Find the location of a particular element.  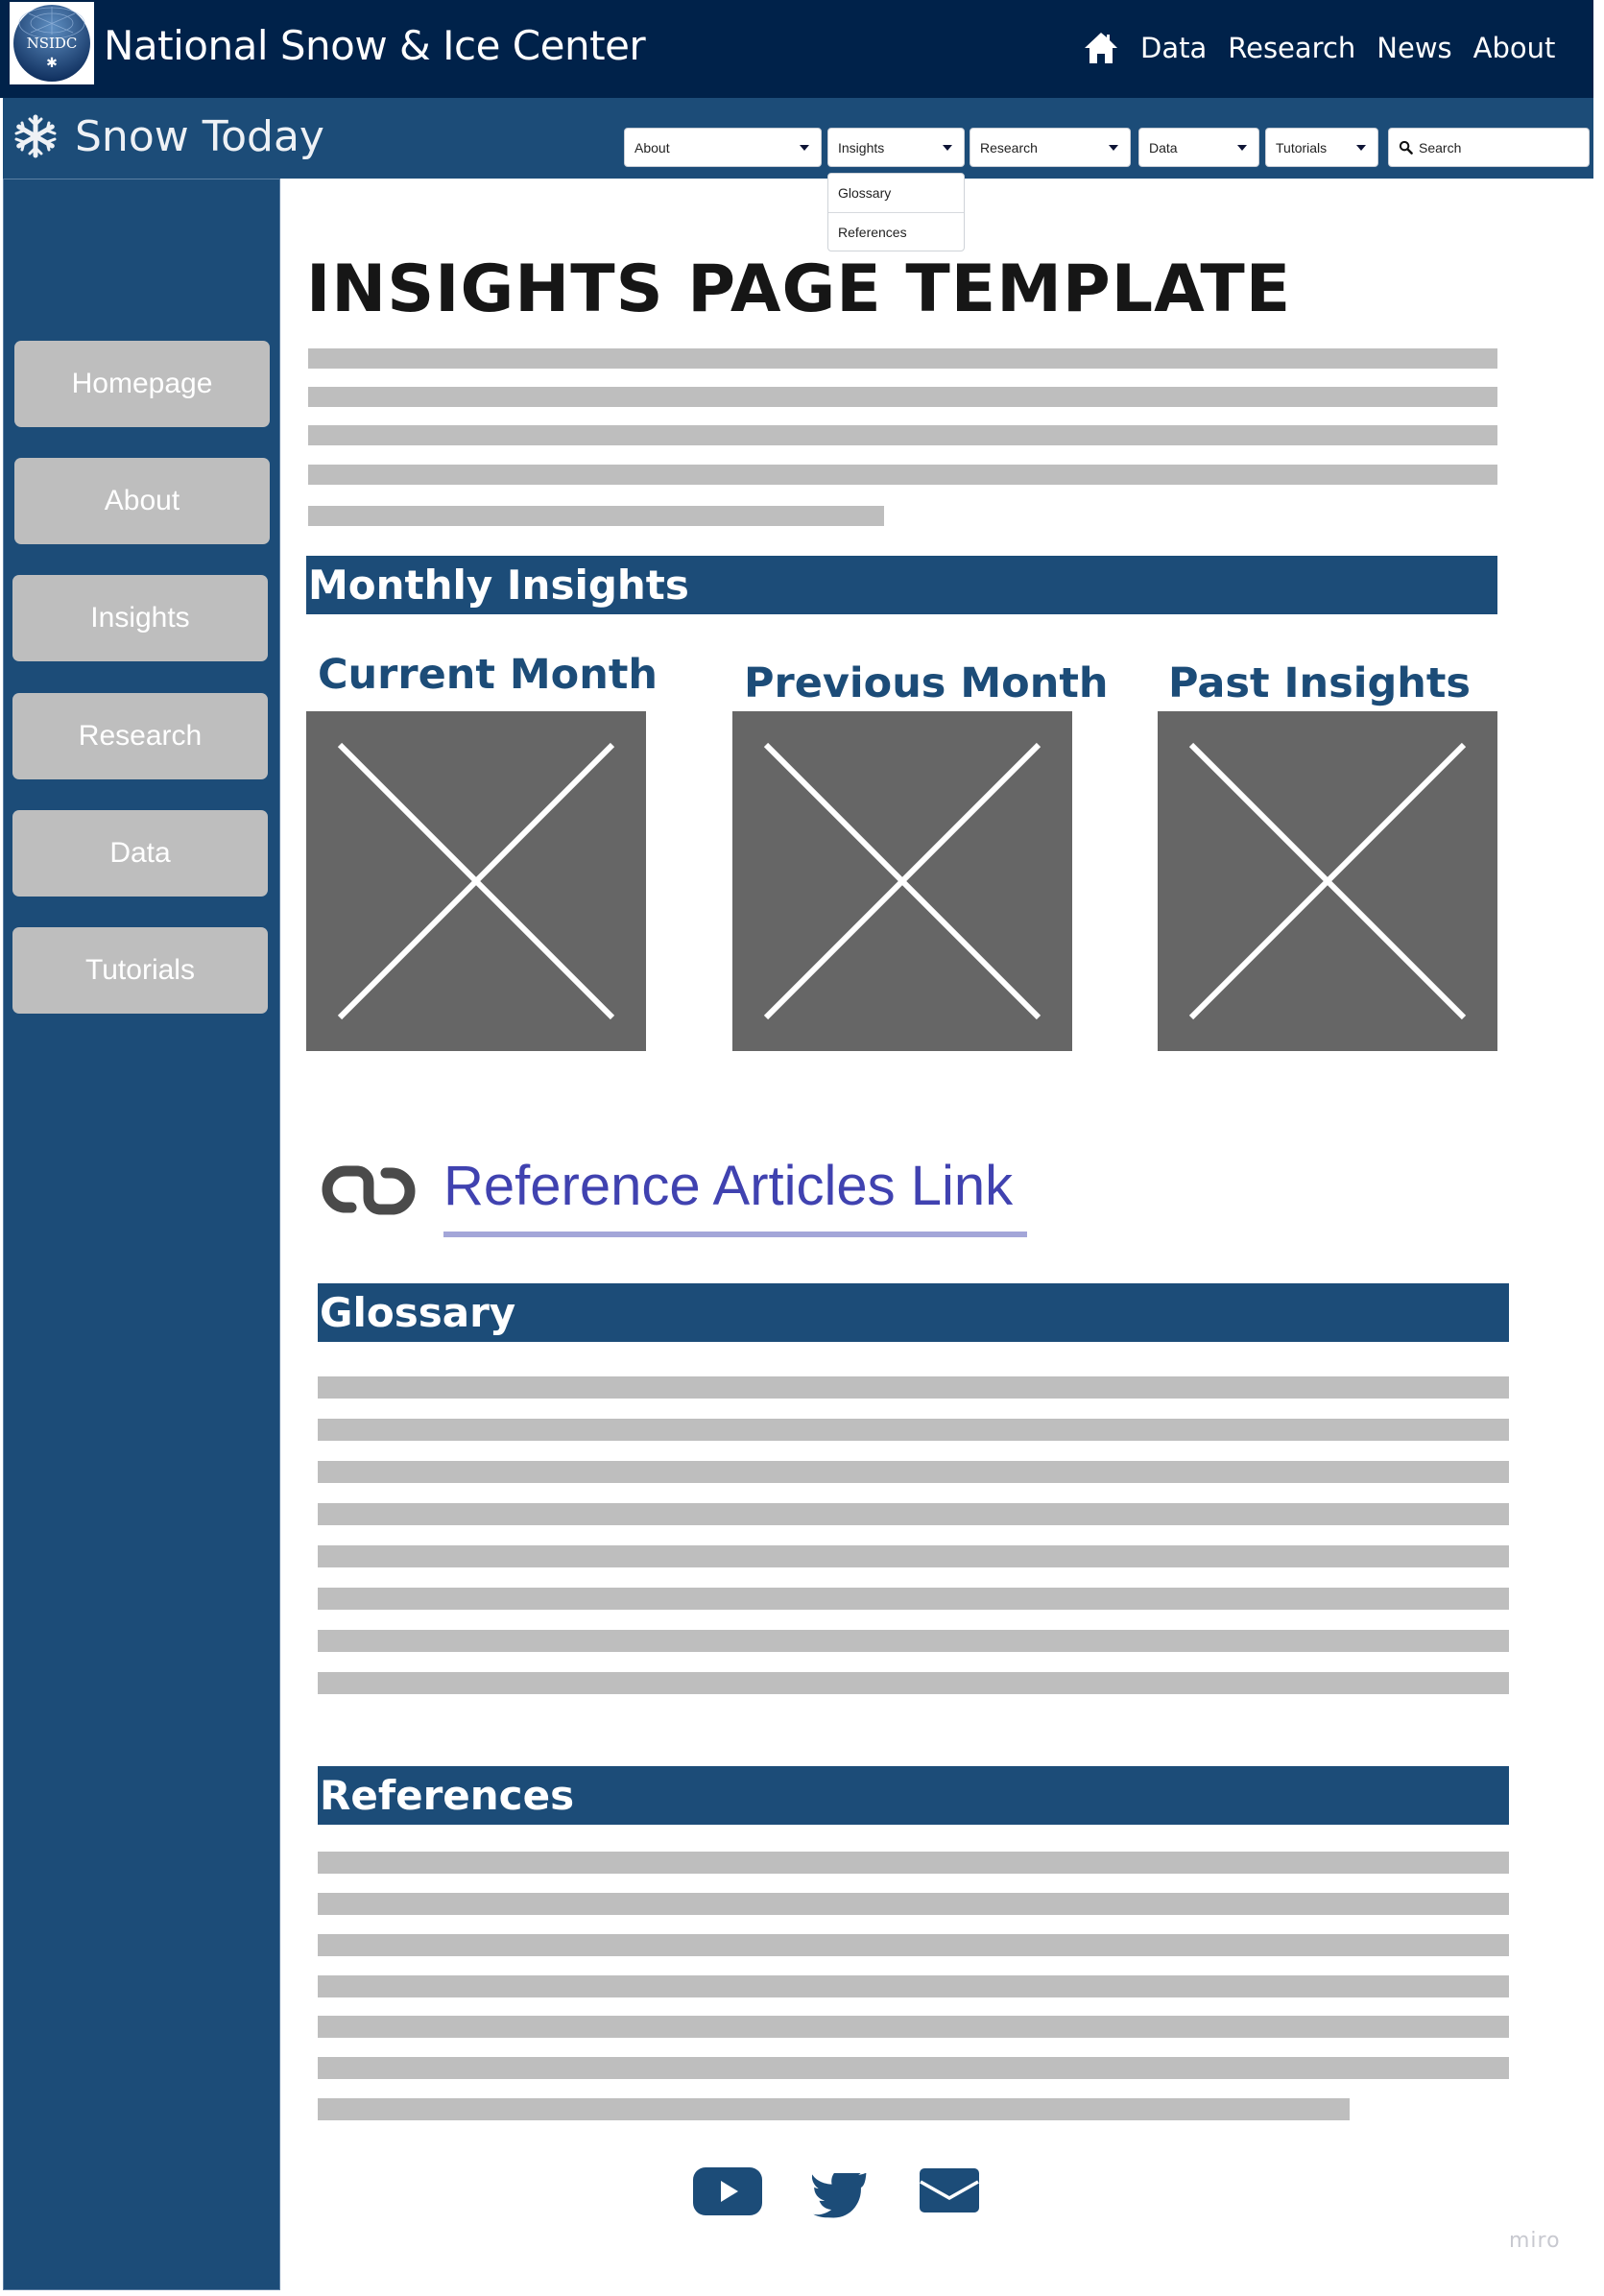

globe-logo-icon: NSIDC ✱ is located at coordinates (51, 43).